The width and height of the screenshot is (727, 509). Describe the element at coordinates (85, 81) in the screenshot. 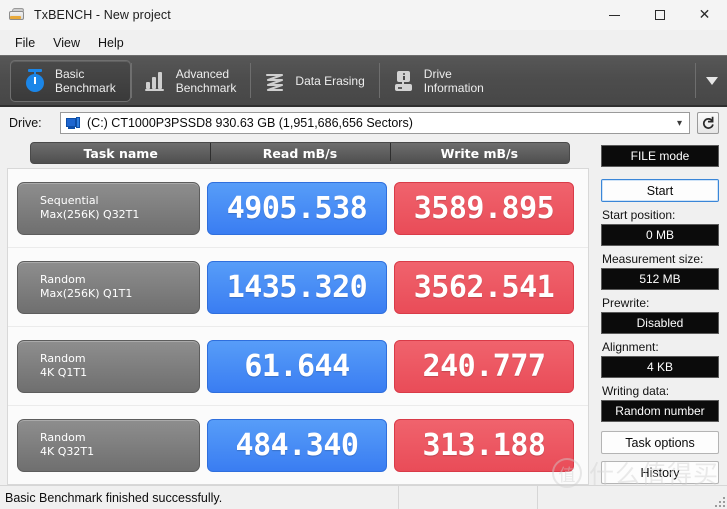

I see `tab-basic-benchmark-label: Basic Benchmark` at that location.